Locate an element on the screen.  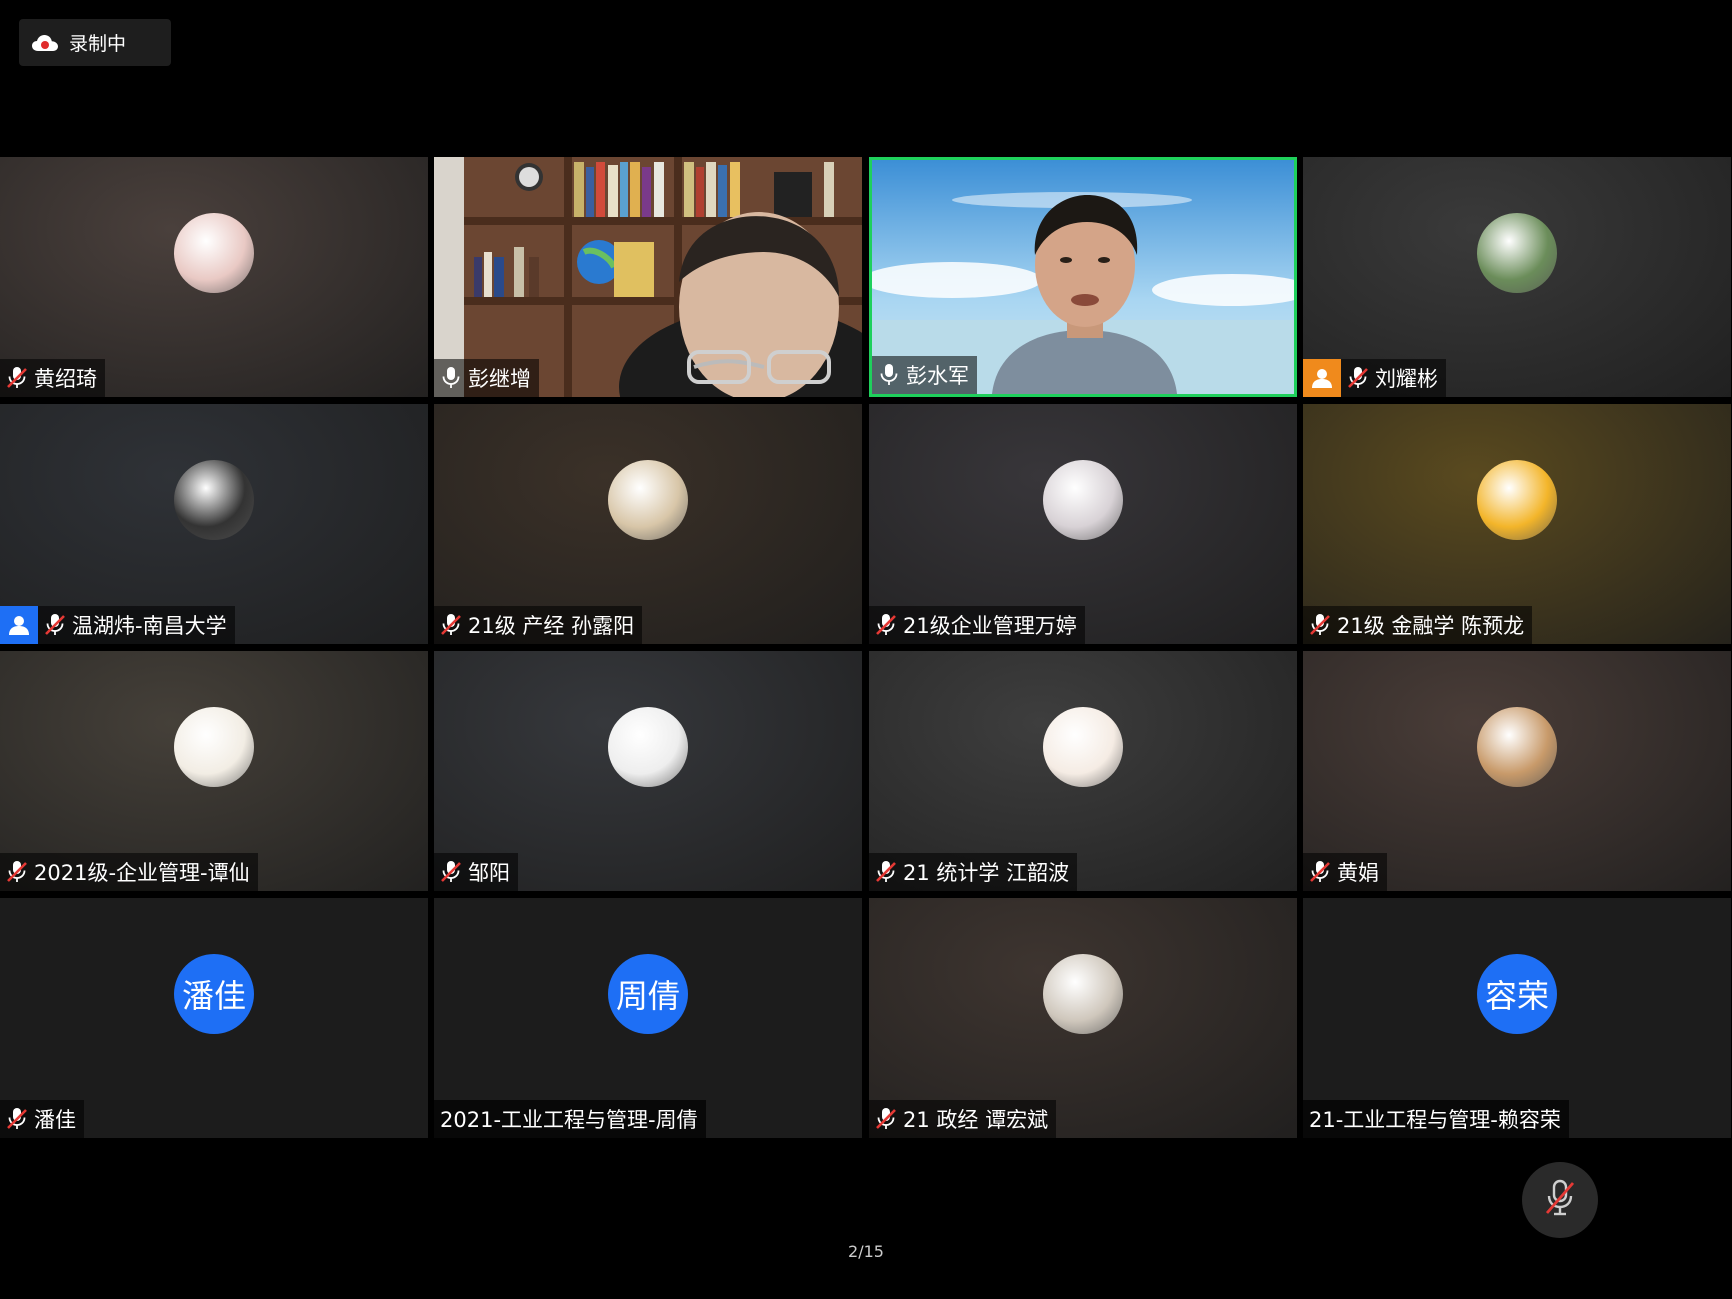
participant-name: 彭水军 is located at coordinates (937, 376).